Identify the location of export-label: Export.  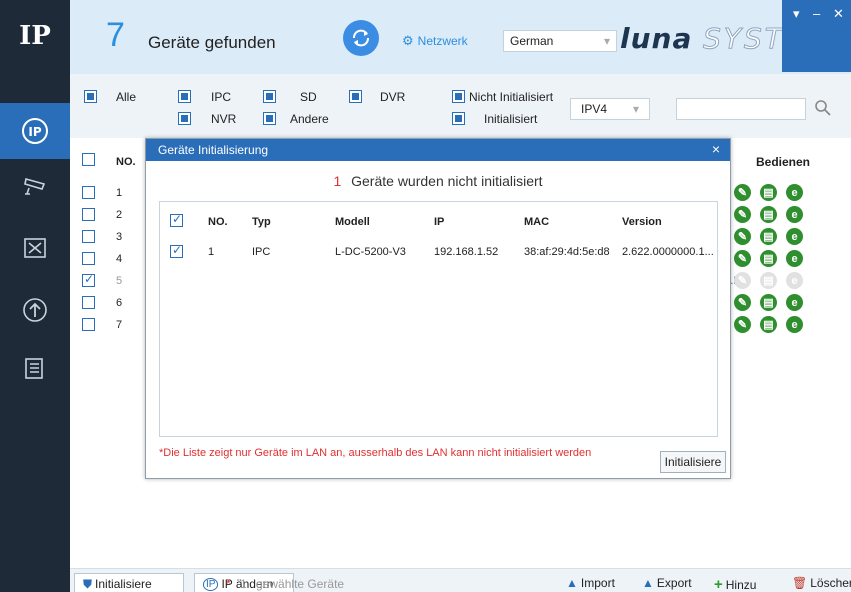
(674, 583).